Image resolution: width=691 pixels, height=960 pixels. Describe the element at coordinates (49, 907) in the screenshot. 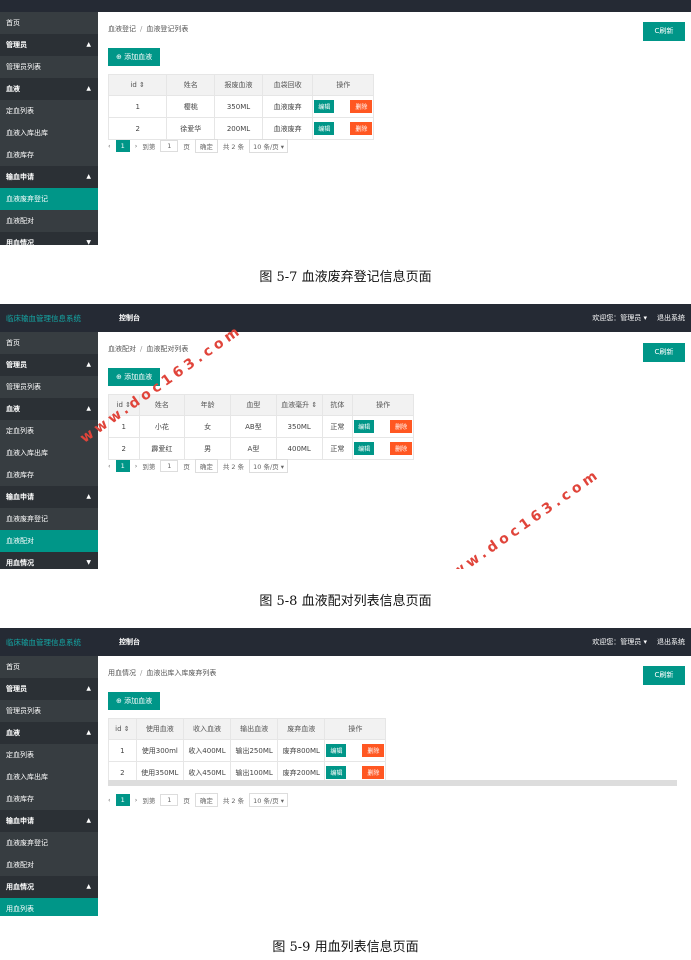

I see `sidebar-item-usage-list: 用血列表` at that location.